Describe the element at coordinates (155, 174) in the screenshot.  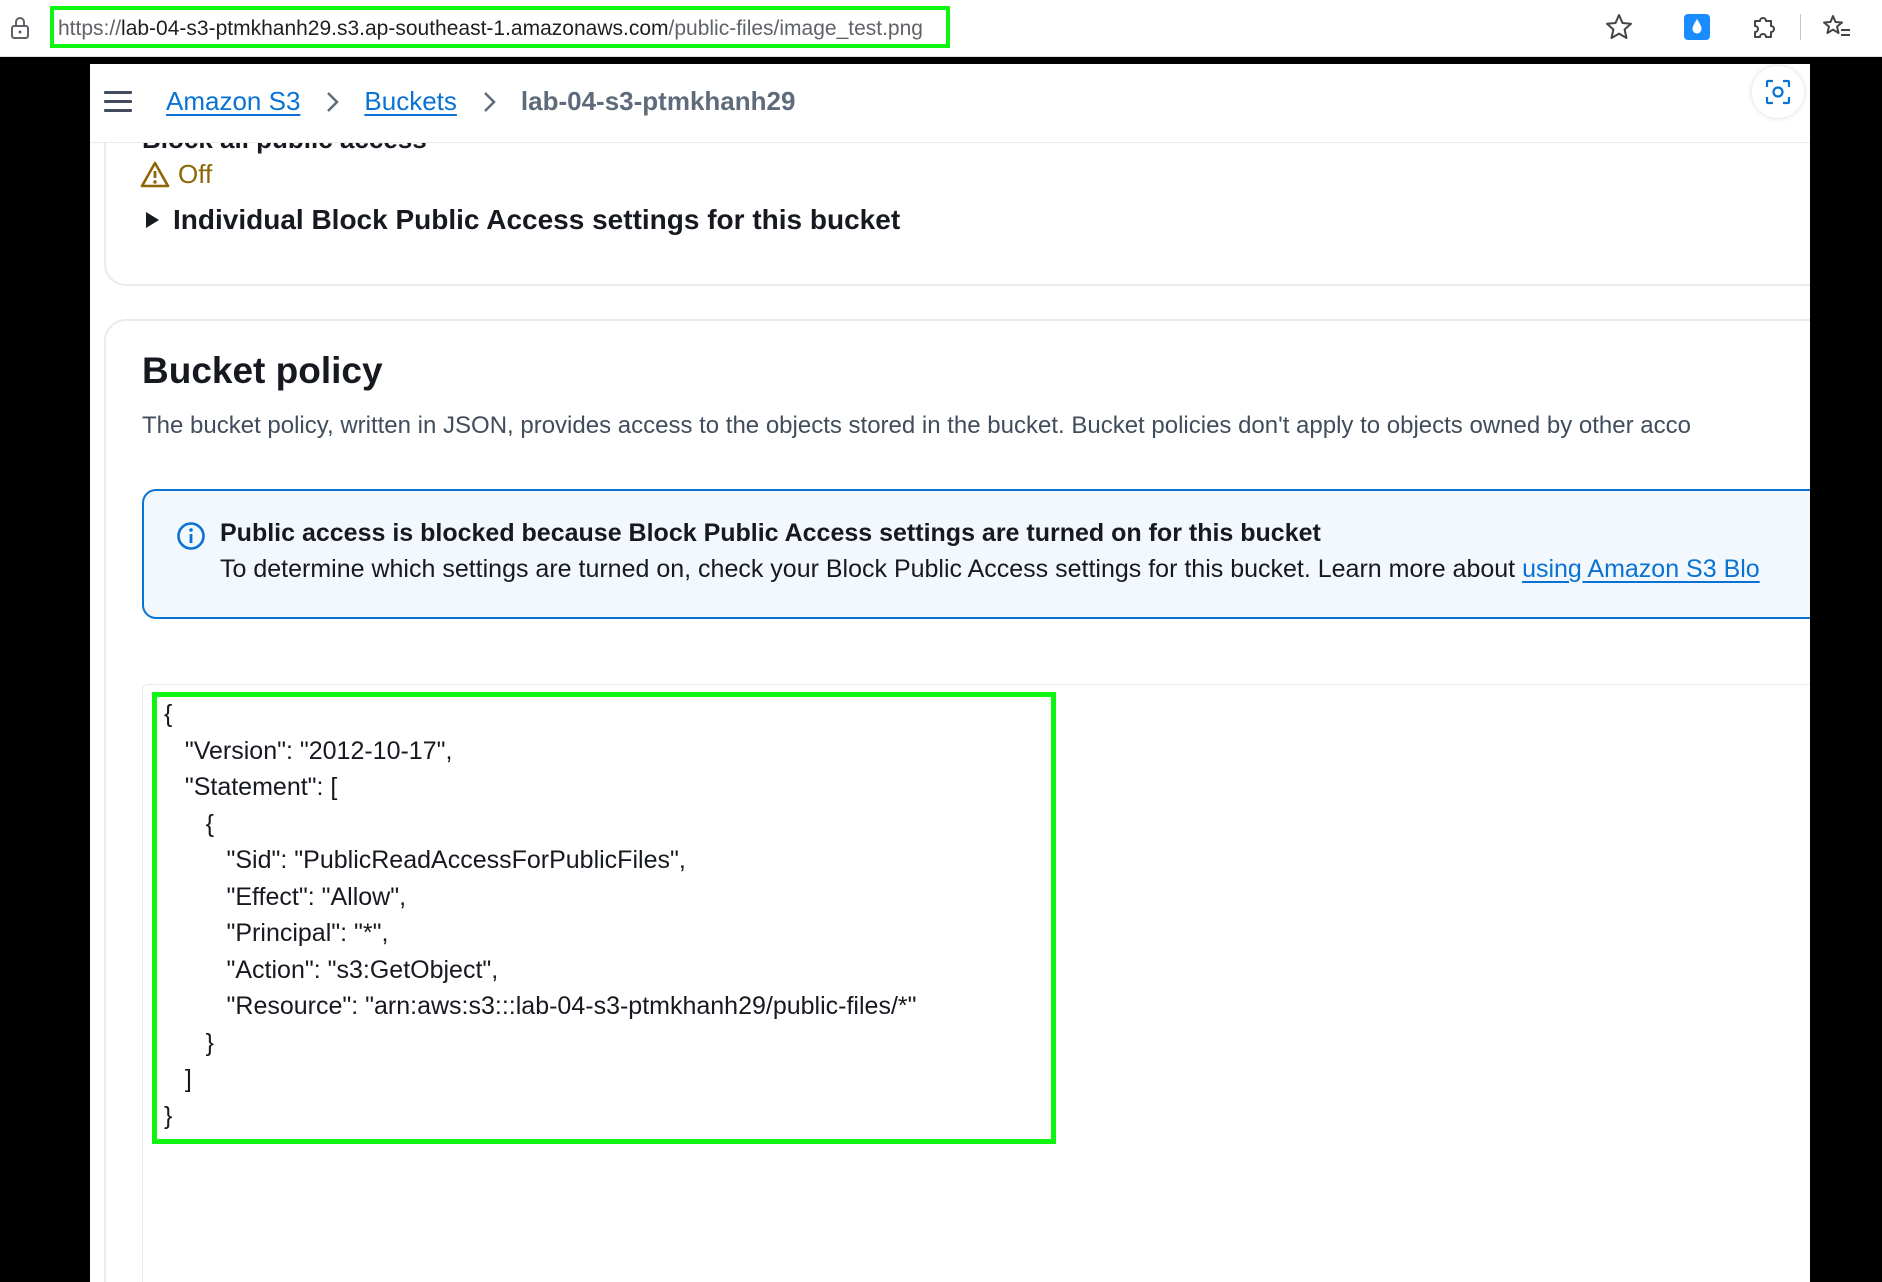
I see `warning-icon` at that location.